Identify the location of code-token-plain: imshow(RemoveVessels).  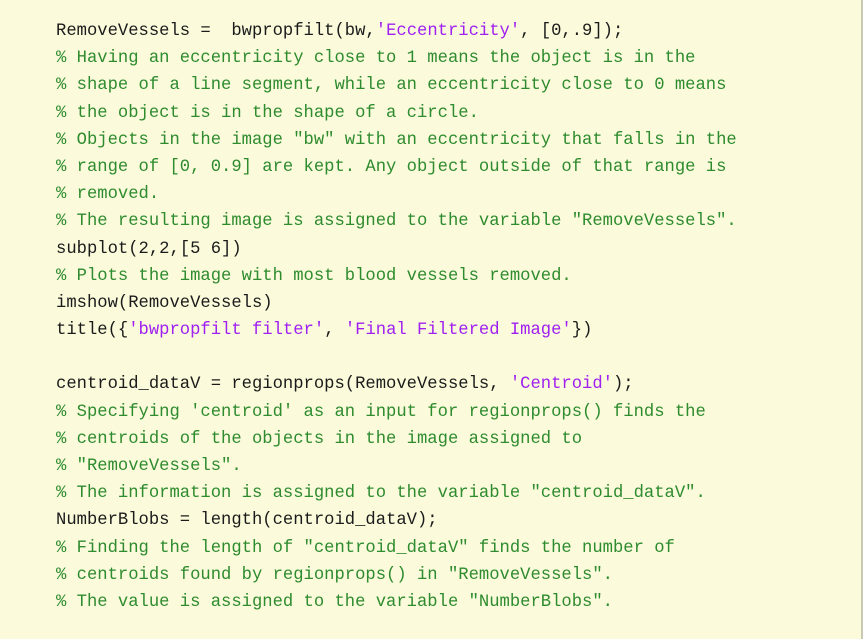
(164, 303).